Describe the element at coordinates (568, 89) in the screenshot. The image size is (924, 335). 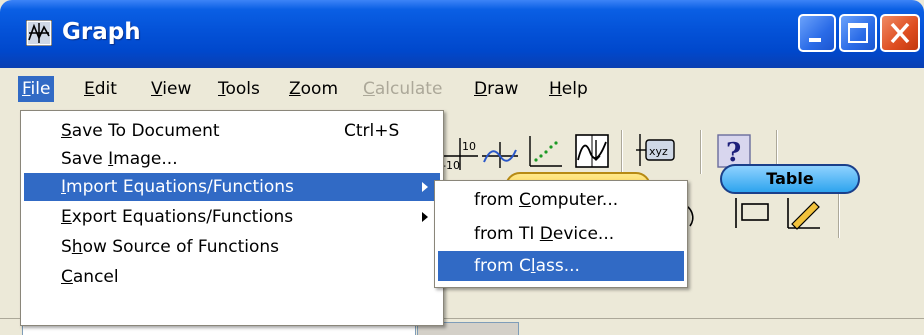
I see `menu-help: Help` at that location.